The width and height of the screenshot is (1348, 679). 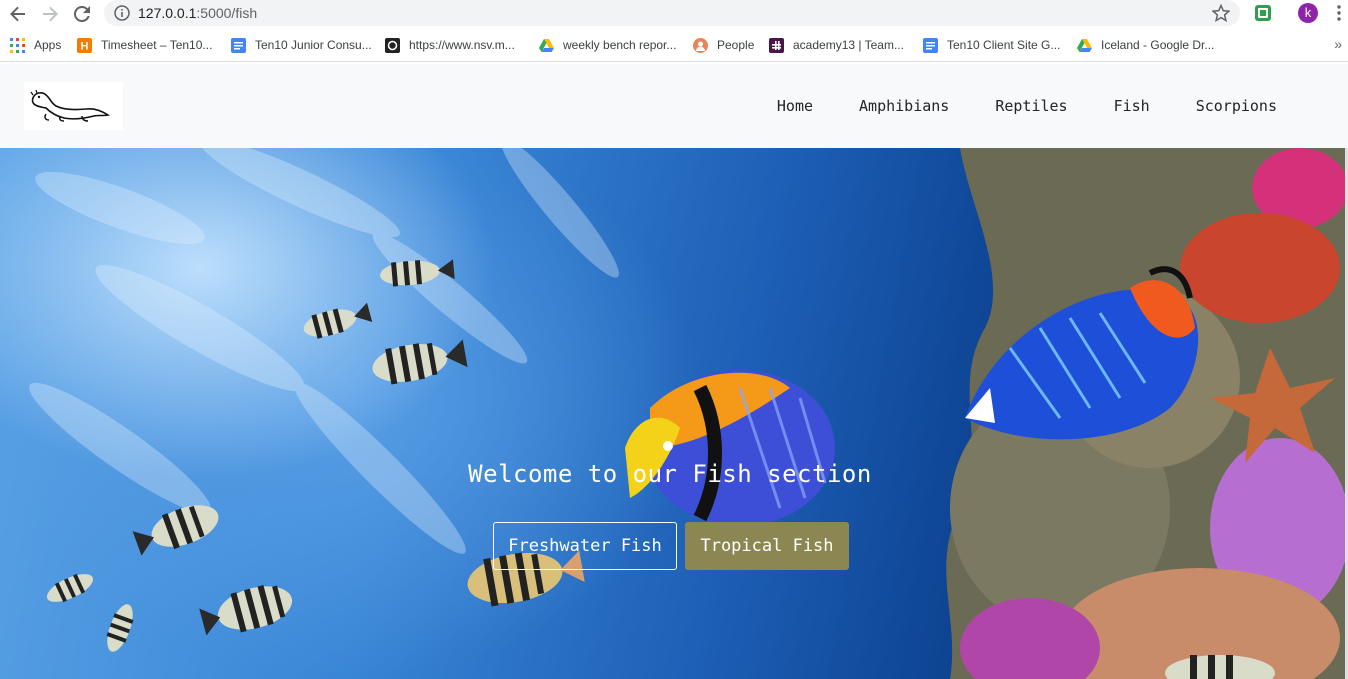 I want to click on bookmark-people: People, so click(x=723, y=45).